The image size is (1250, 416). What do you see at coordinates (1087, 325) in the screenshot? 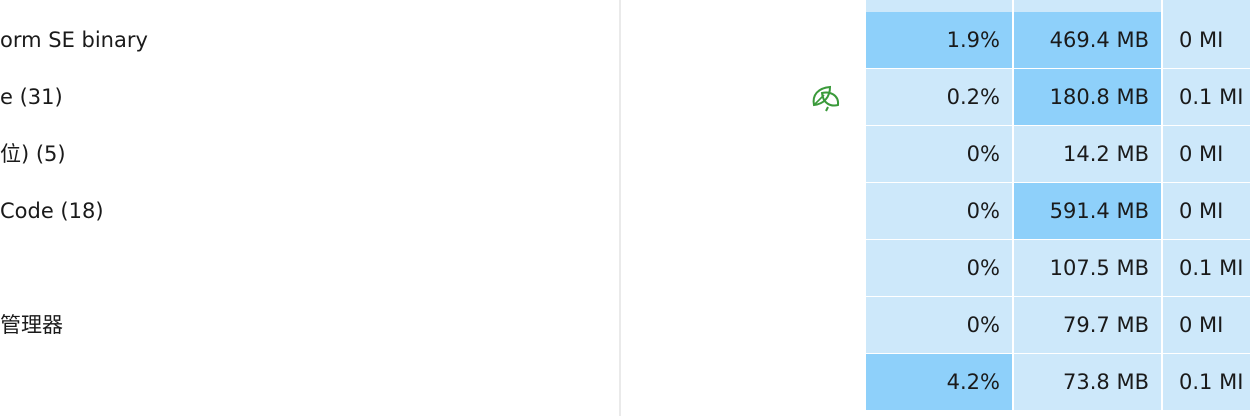
I see `memory-cell: 79.7 MB` at bounding box center [1087, 325].